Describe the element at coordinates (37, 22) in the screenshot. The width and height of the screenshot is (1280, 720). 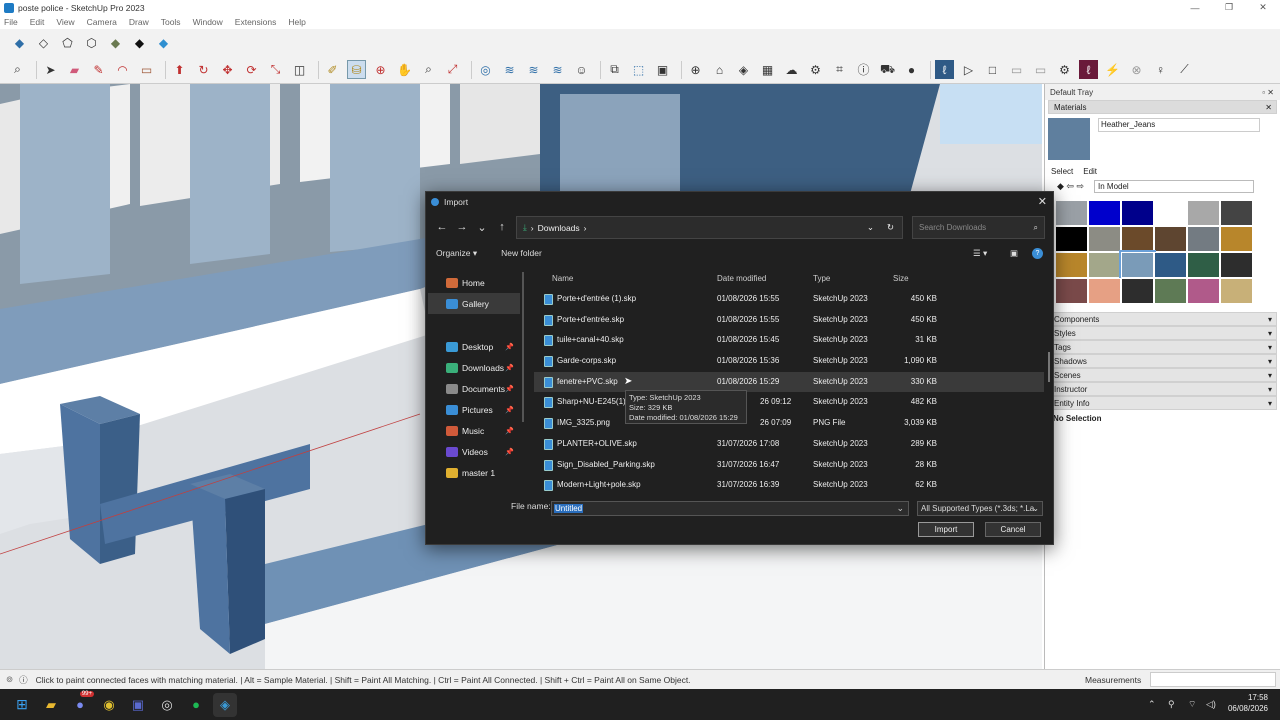
I see `menu-edit: Edit` at that location.